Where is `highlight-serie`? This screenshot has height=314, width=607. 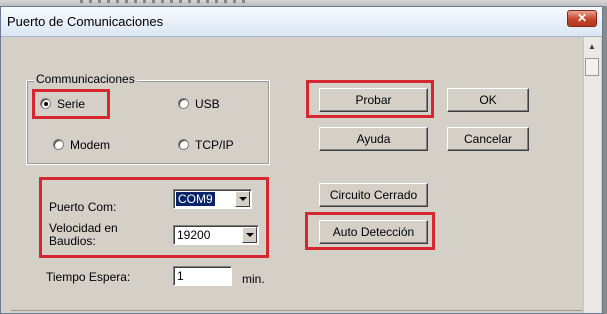
highlight-serie is located at coordinates (71, 104).